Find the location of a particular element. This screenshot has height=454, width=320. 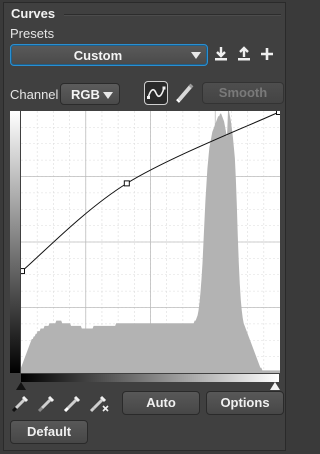

options-button: Options is located at coordinates (245, 403).